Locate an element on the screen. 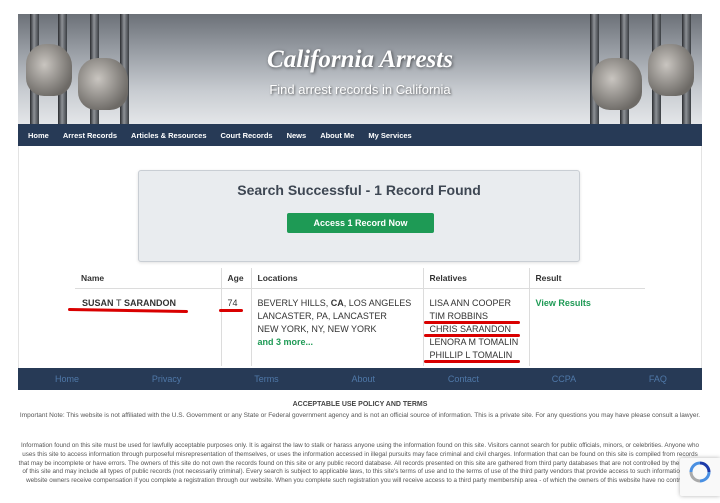 This screenshot has height=503, width=720. table-header-row: Name Age Locations Relatives Result is located at coordinates (360, 278).